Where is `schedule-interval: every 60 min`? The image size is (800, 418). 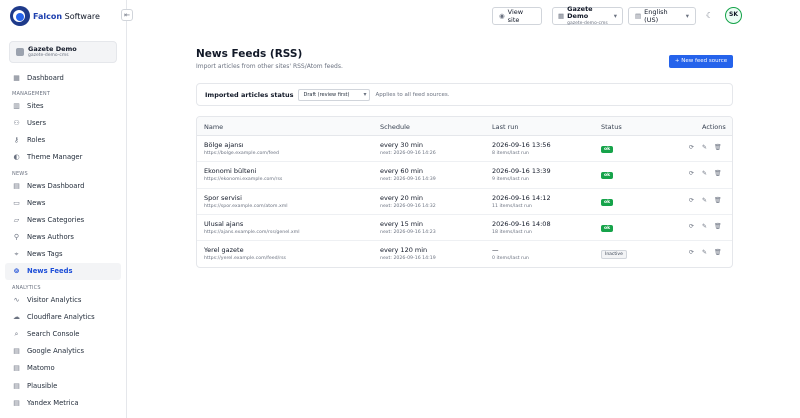 schedule-interval: every 60 min is located at coordinates (402, 171).